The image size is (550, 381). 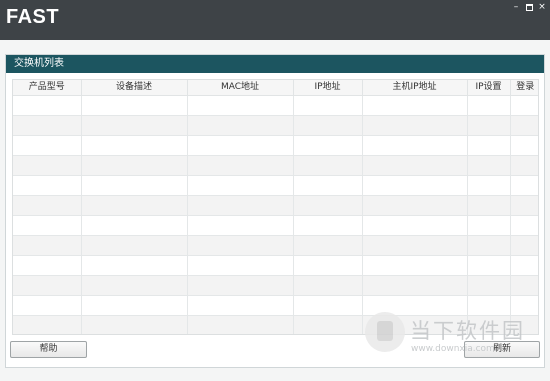 What do you see at coordinates (467, 331) in the screenshot?
I see `watermark-text: 当下软件园` at bounding box center [467, 331].